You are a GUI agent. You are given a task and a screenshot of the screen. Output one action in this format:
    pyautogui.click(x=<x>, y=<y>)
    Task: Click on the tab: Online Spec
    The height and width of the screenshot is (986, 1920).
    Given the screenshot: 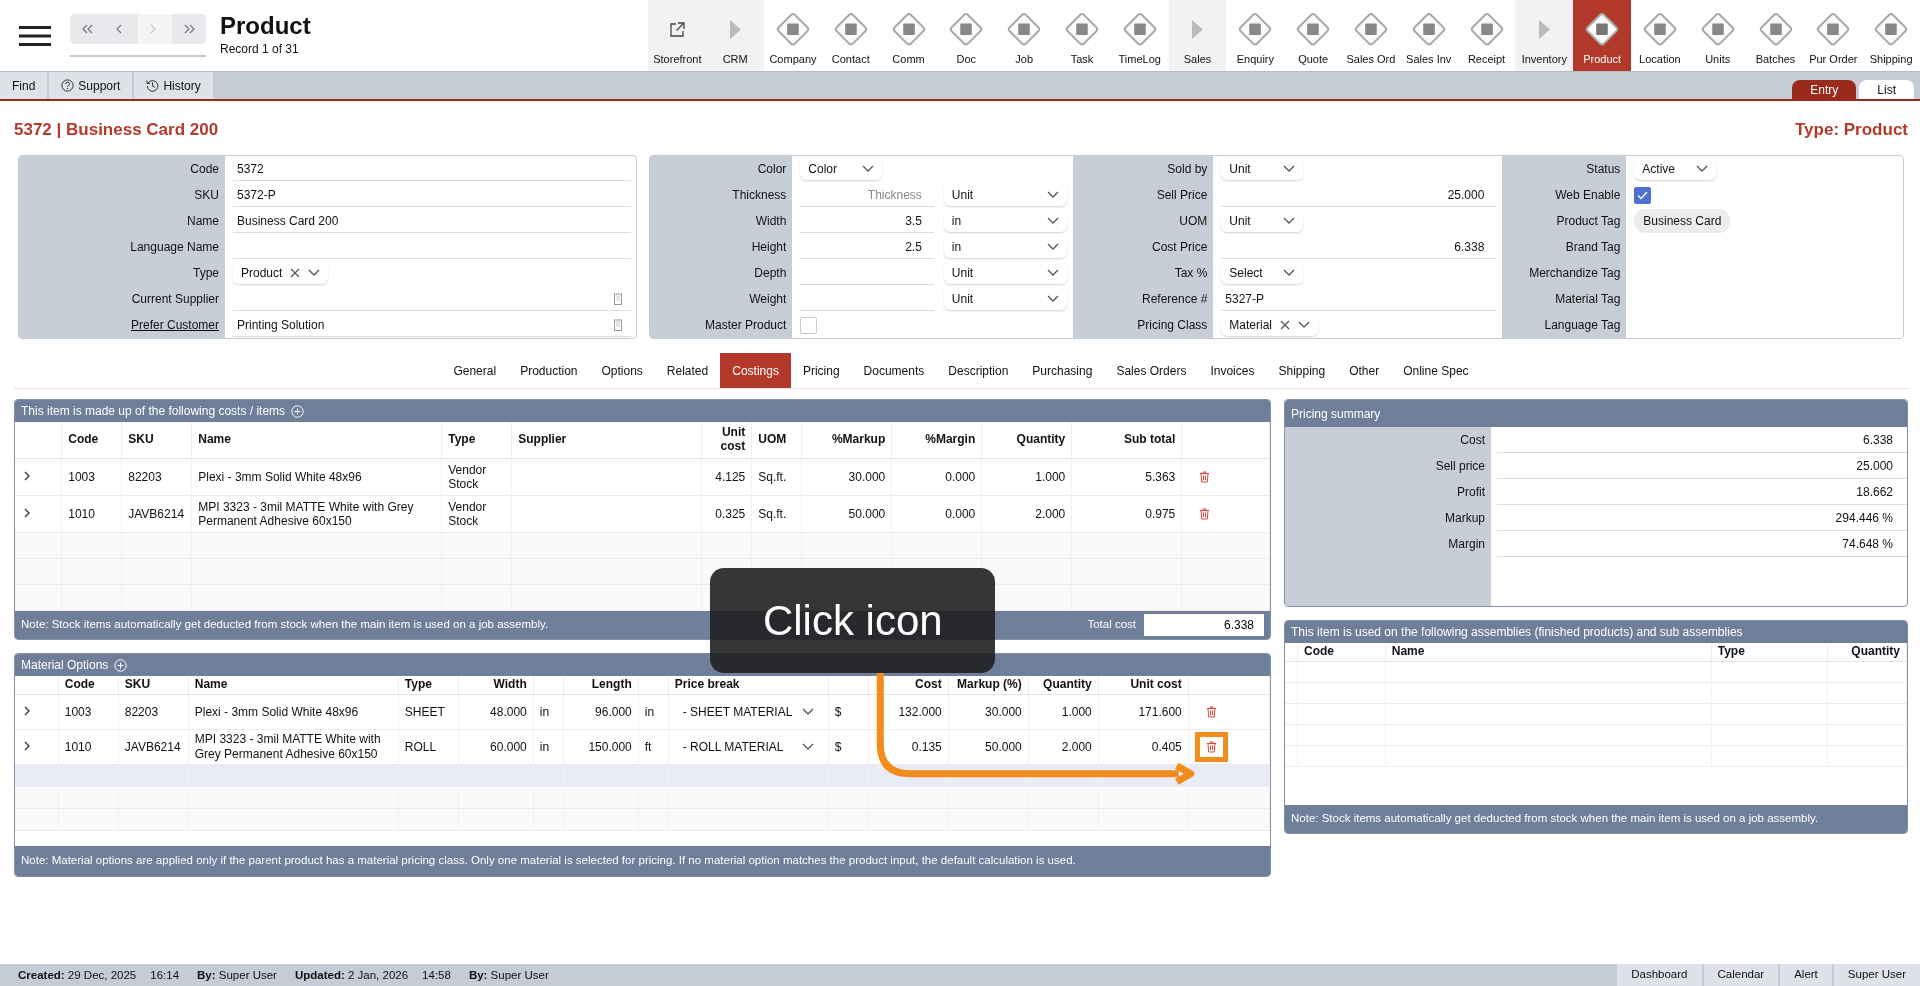 What is the action you would take?
    pyautogui.click(x=1436, y=370)
    